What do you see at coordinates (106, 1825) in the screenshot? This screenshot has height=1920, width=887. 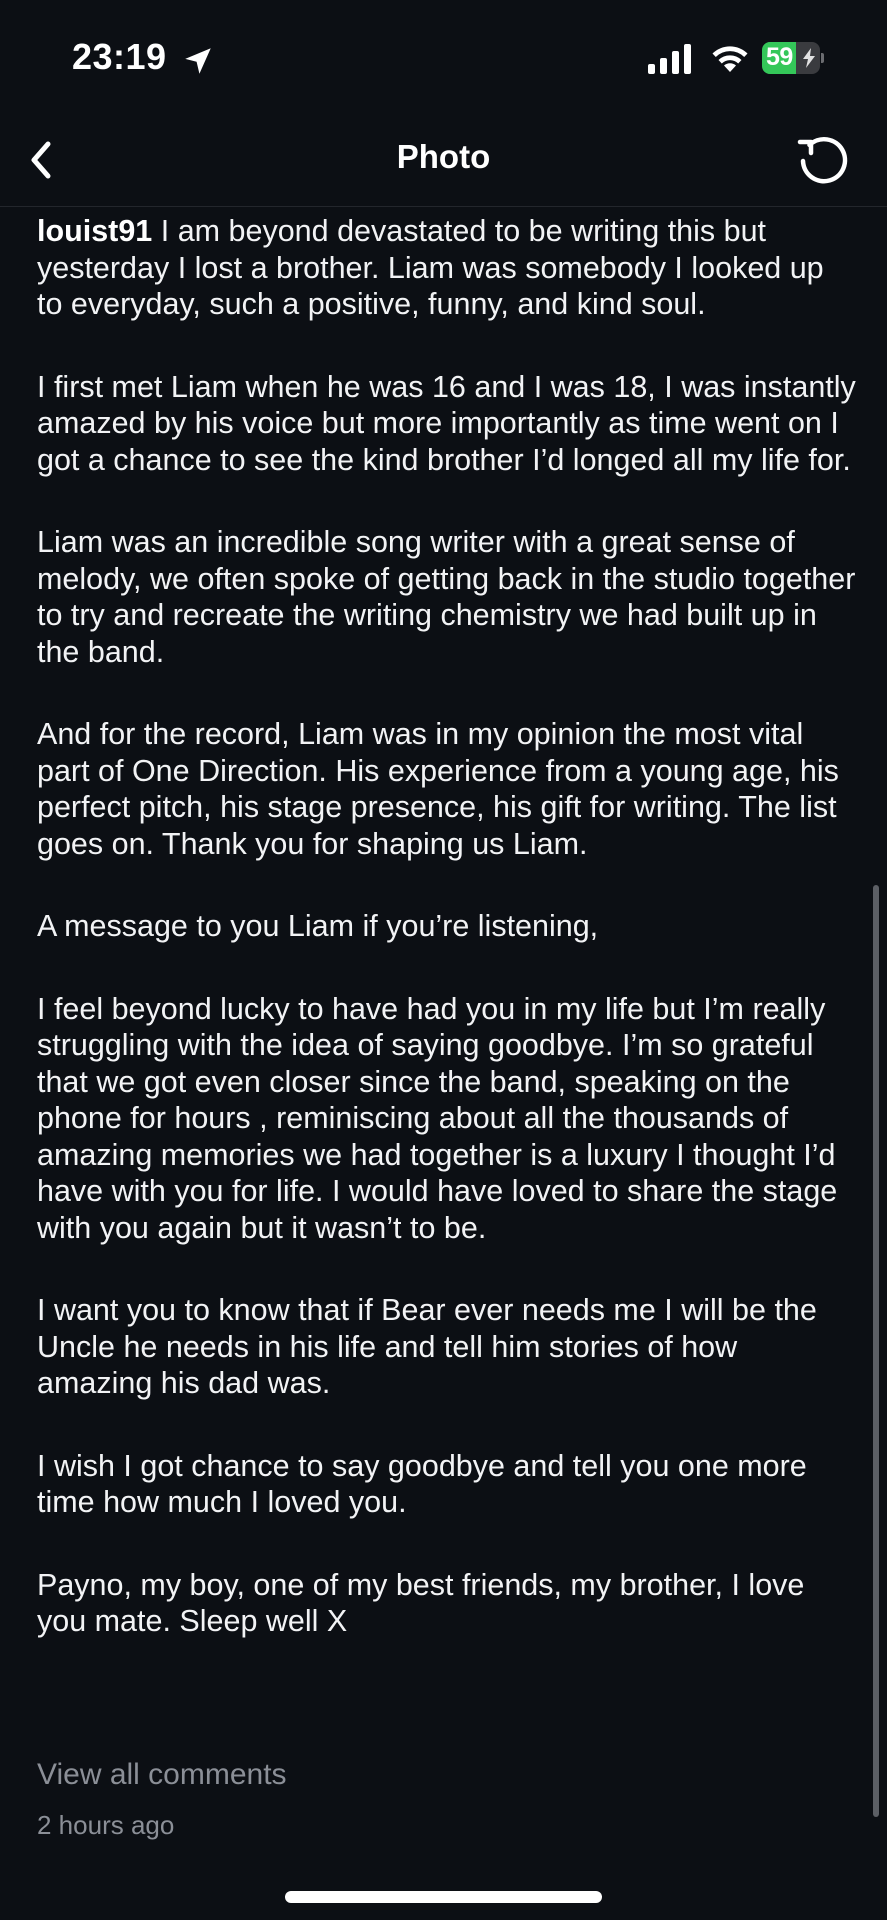 I see `post-timestamp: 2 hours ago` at bounding box center [106, 1825].